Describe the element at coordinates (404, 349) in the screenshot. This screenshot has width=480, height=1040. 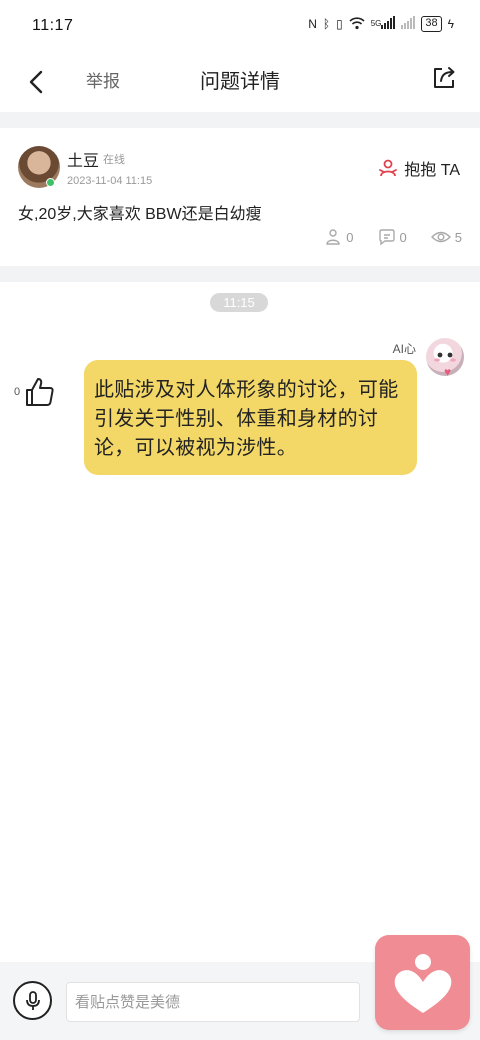
I see `ai-name: AI心` at that location.